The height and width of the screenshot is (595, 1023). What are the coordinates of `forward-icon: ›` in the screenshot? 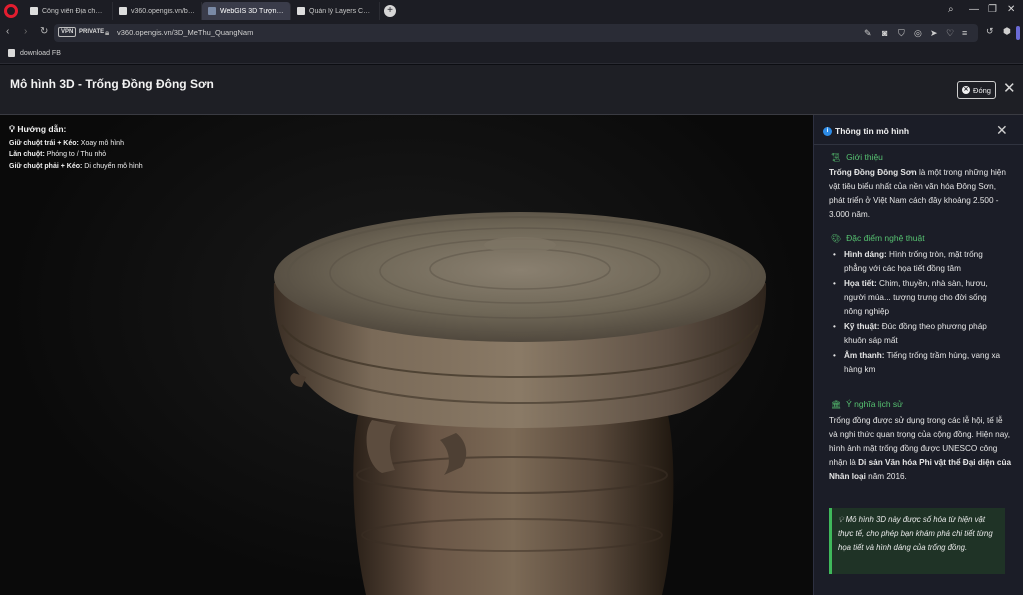 It's located at (25, 31).